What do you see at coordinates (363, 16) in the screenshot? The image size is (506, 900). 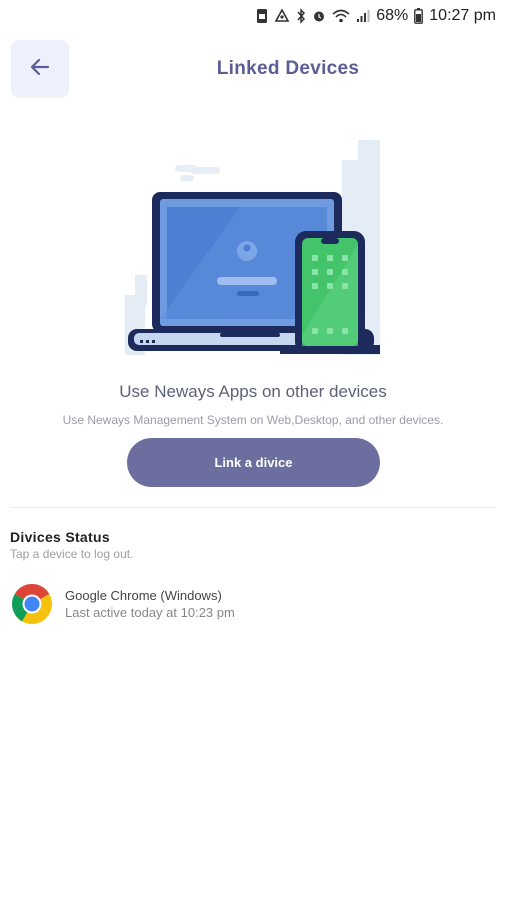 I see `signal-icon` at bounding box center [363, 16].